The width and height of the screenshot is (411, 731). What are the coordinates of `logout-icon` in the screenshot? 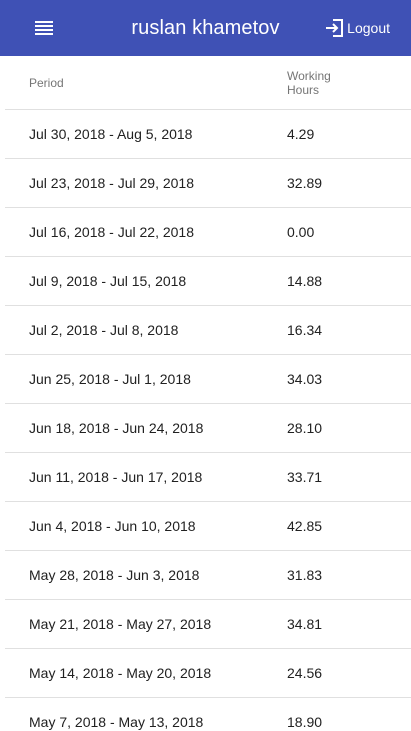 It's located at (335, 28).